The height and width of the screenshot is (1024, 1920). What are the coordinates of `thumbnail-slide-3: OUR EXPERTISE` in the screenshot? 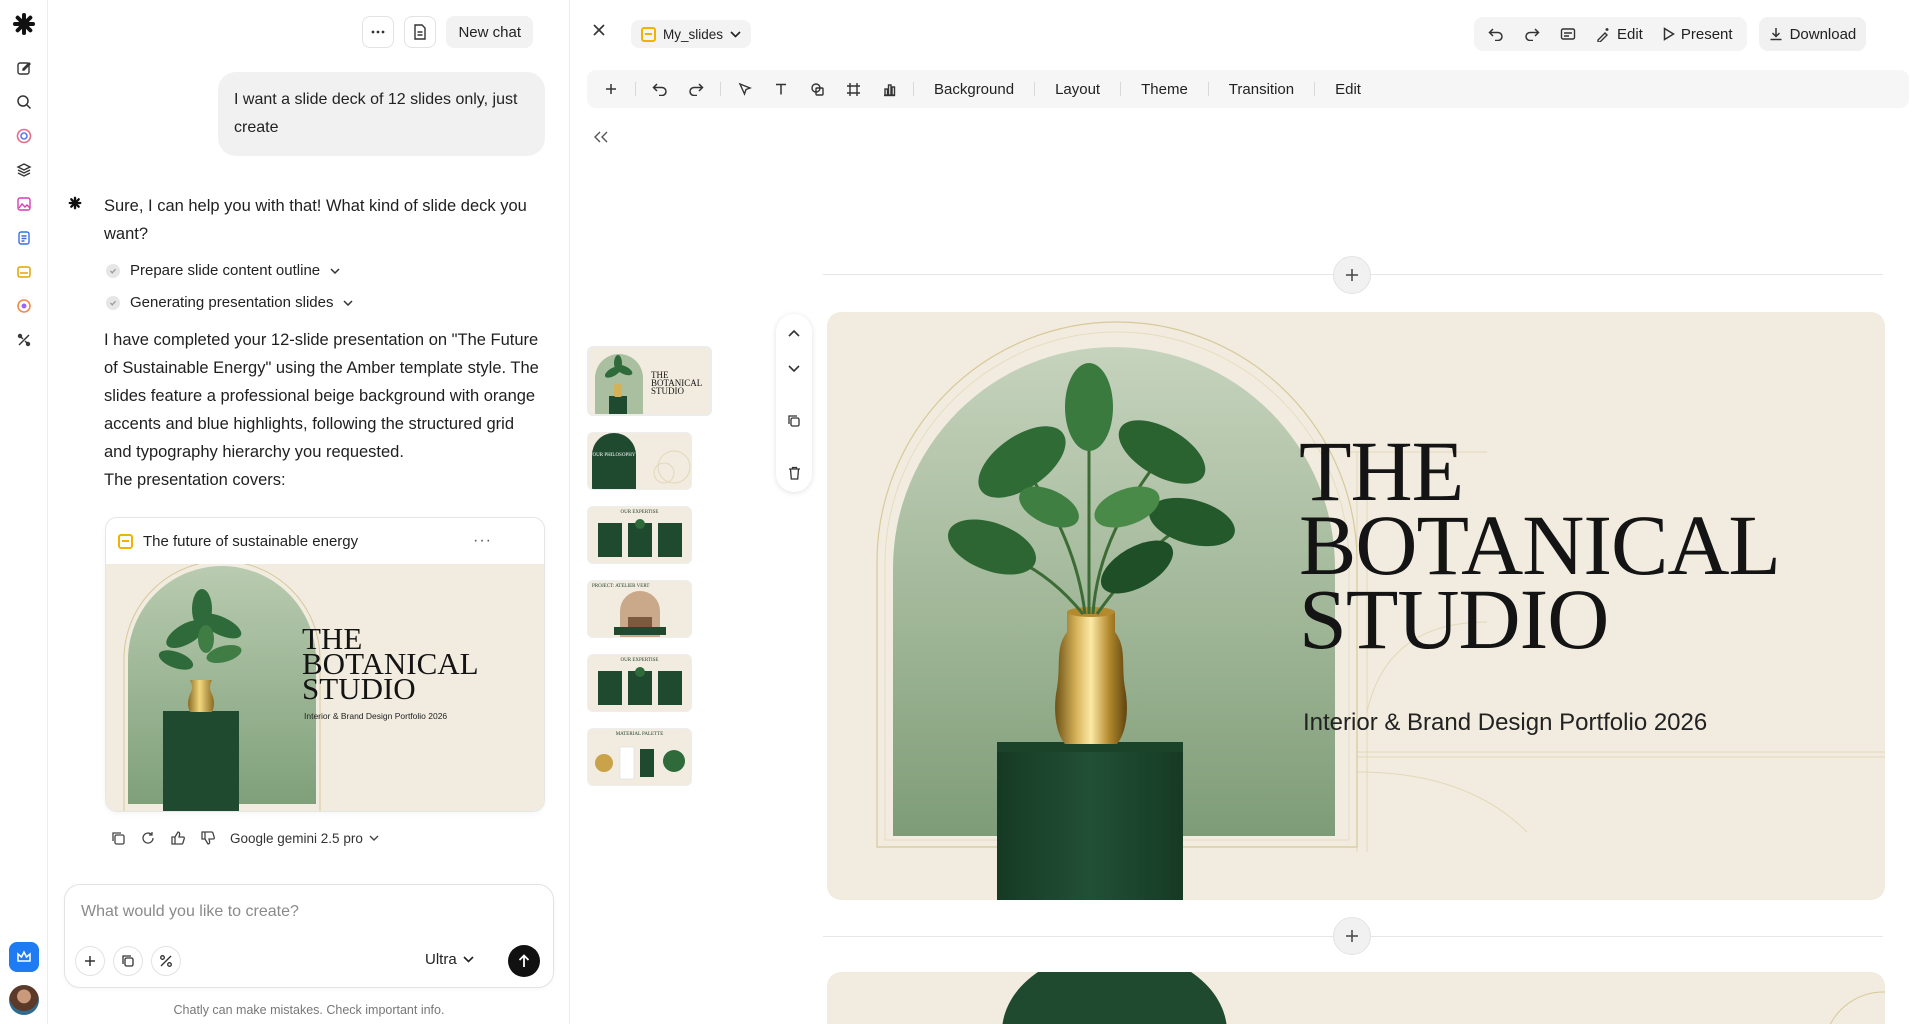 It's located at (639, 535).